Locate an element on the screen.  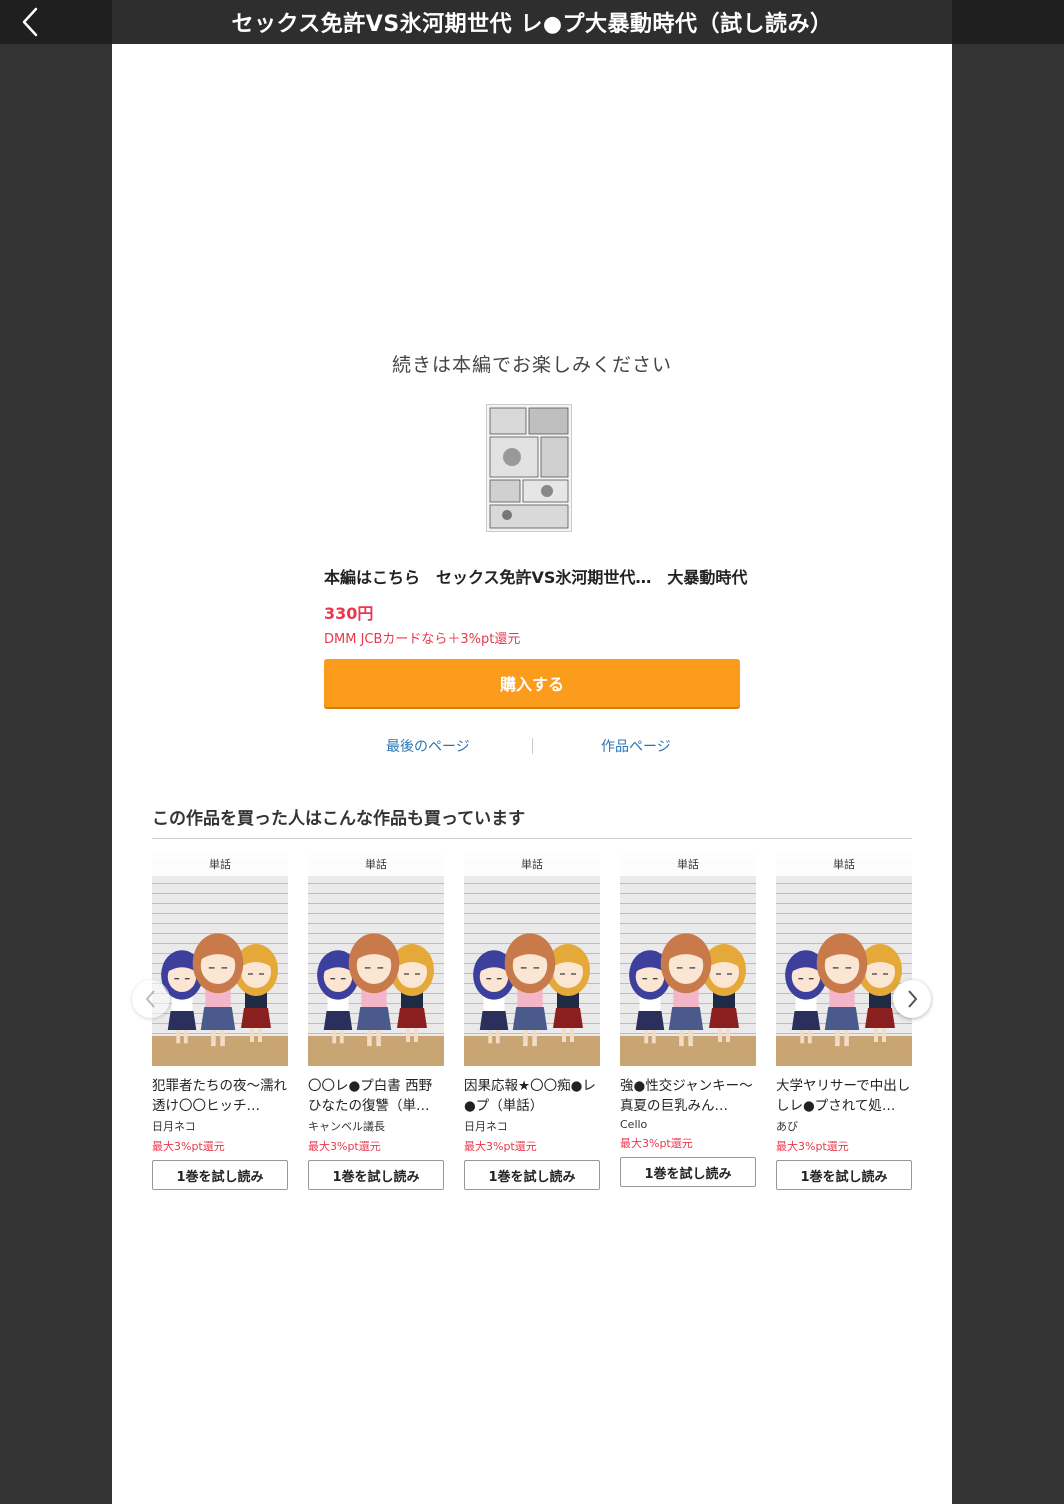
carousel-next-button is located at coordinates (912, 999).